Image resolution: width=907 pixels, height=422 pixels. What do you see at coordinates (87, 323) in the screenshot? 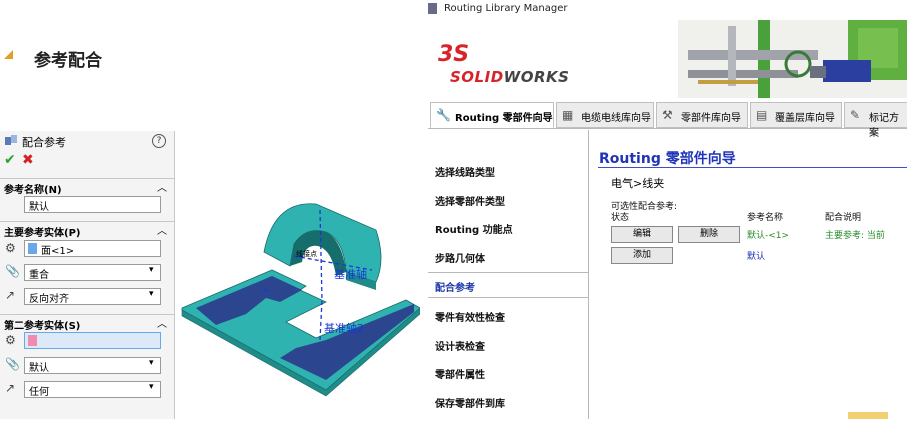
I see `section-secondary-entity: 第二参考实体(S) ︿` at bounding box center [87, 323].